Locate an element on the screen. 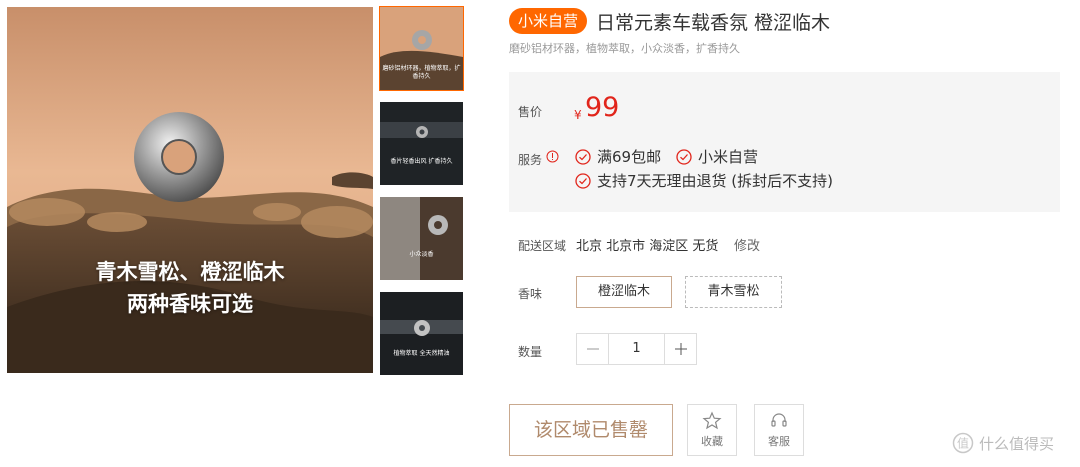 Image resolution: width=1080 pixels, height=467 pixels. increment-button is located at coordinates (680, 349).